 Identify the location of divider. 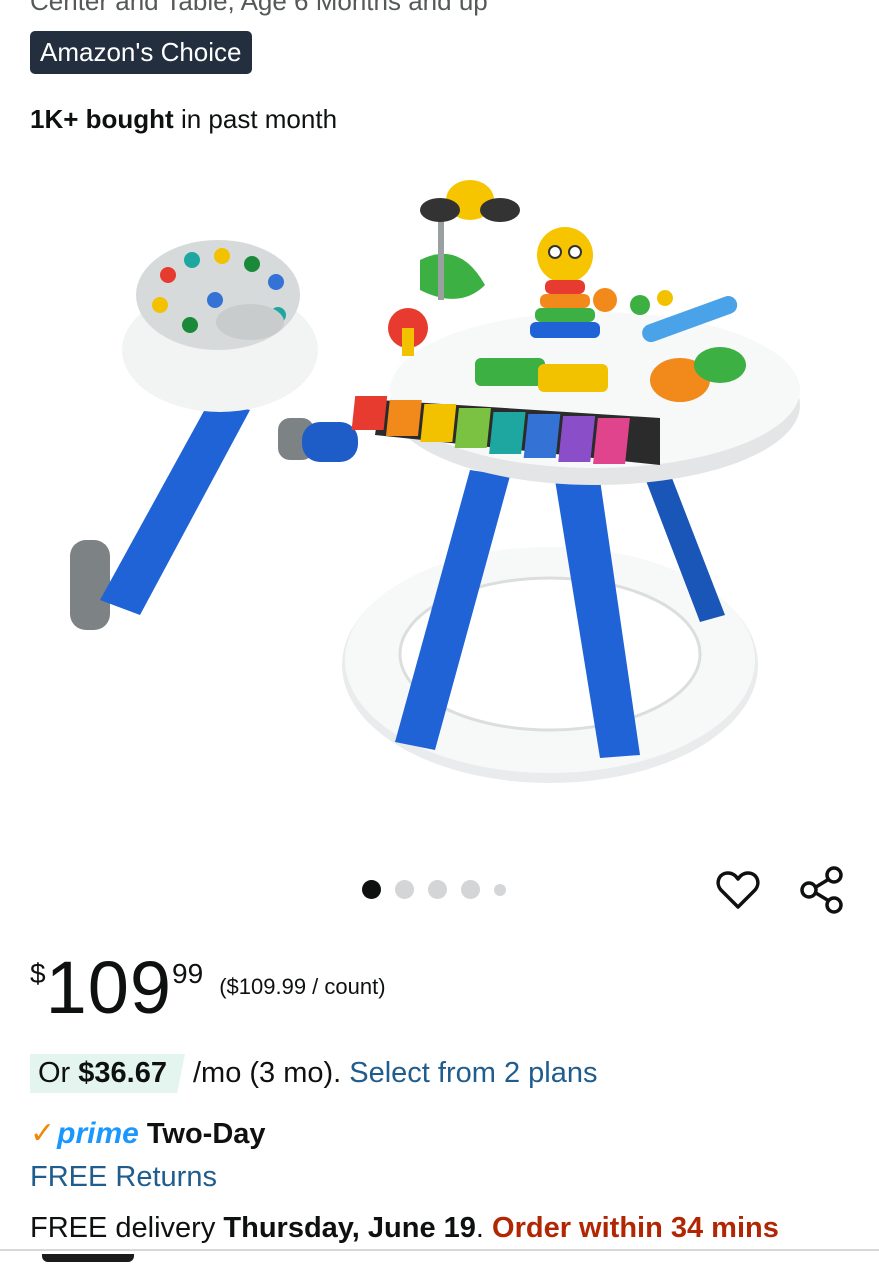
(439, 1250).